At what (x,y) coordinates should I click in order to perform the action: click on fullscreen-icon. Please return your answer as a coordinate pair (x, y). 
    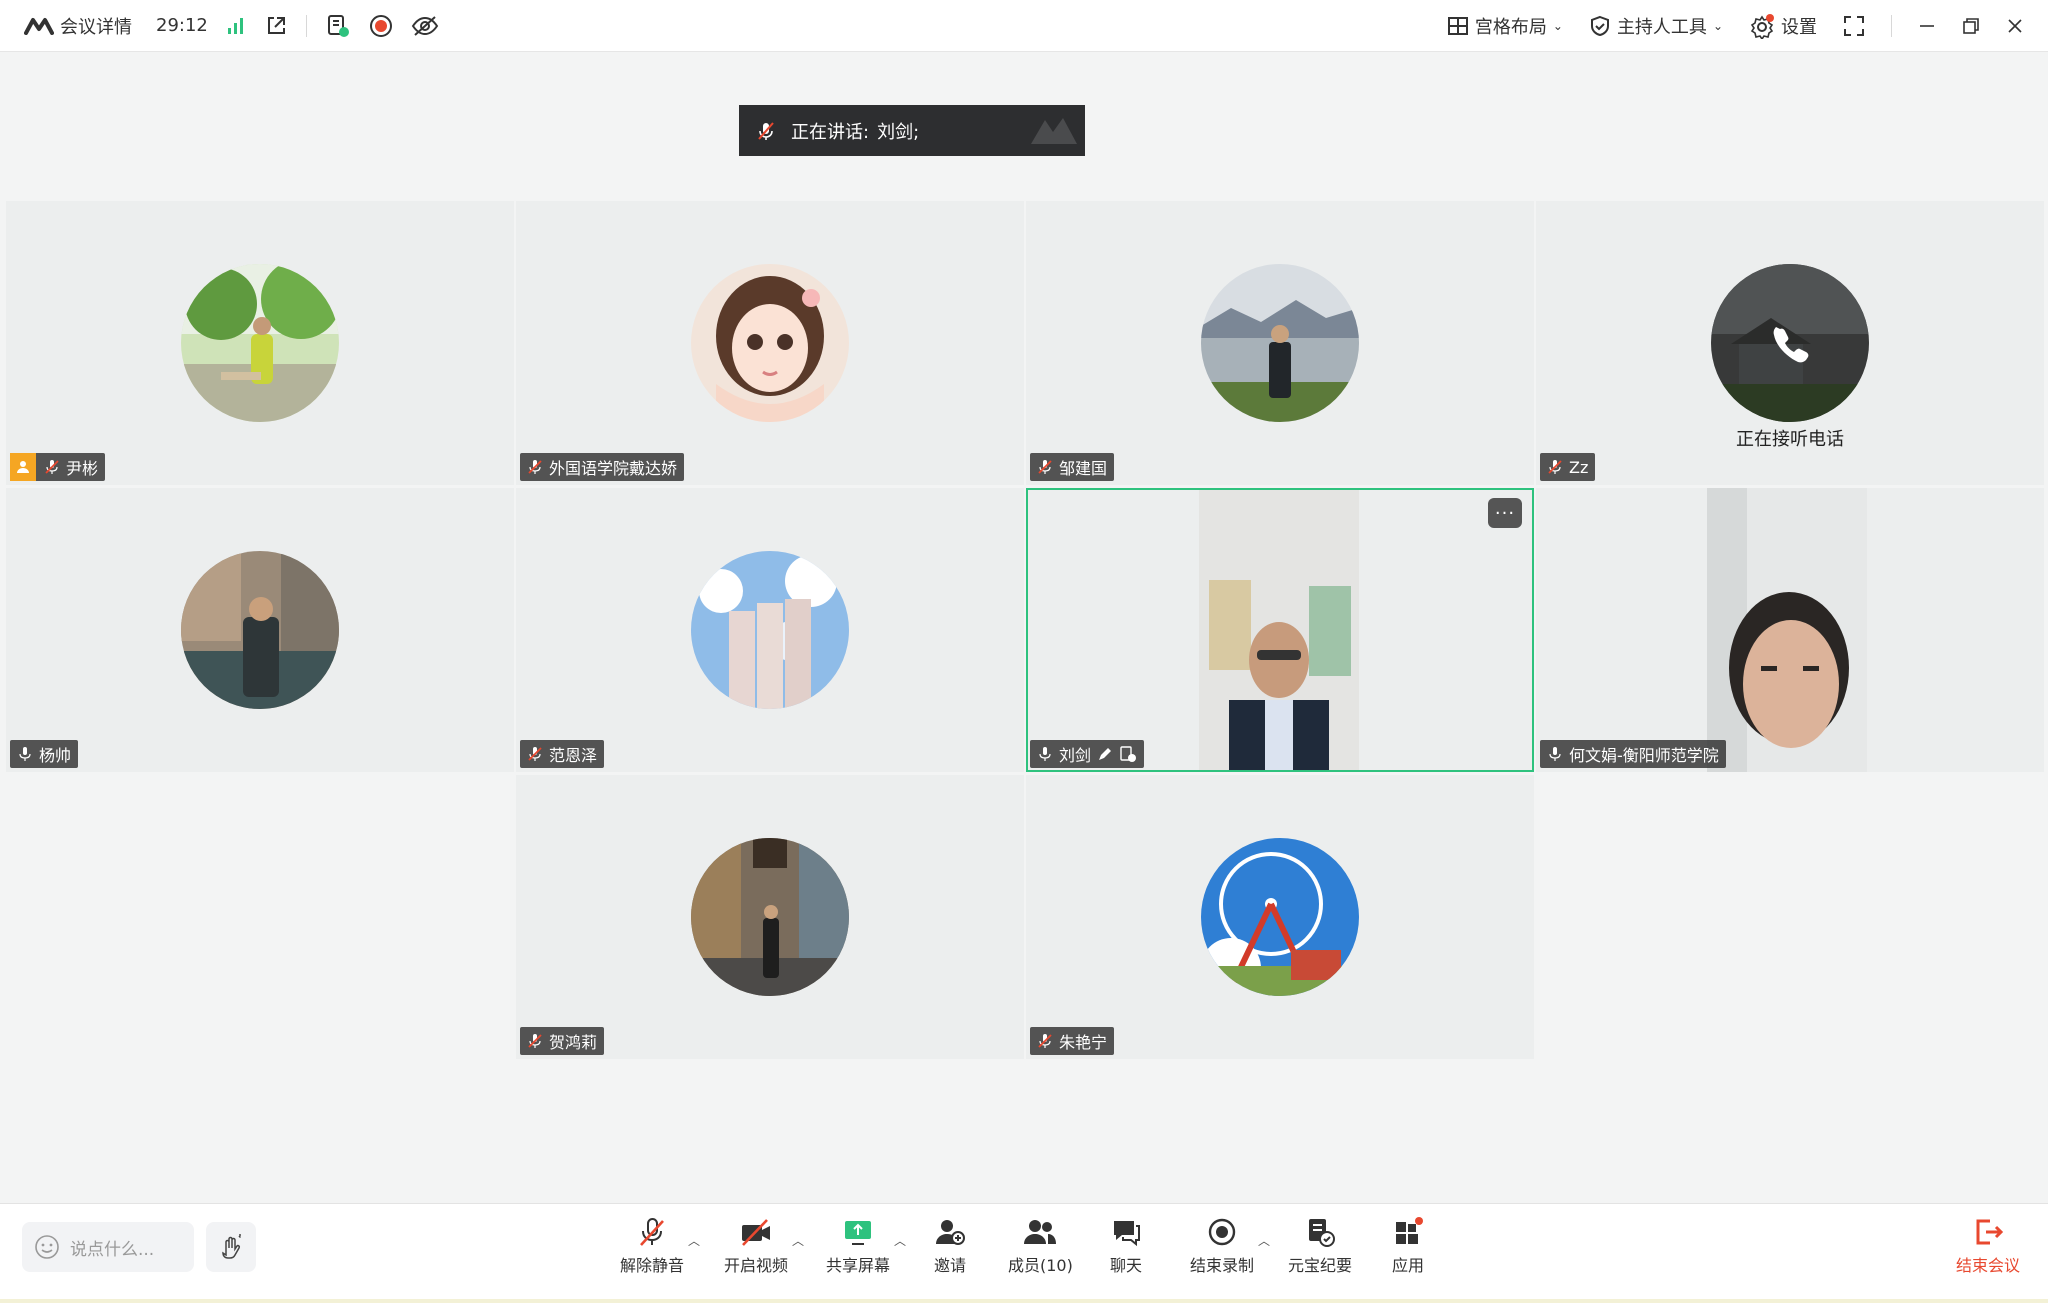
    Looking at the image, I should click on (1854, 26).